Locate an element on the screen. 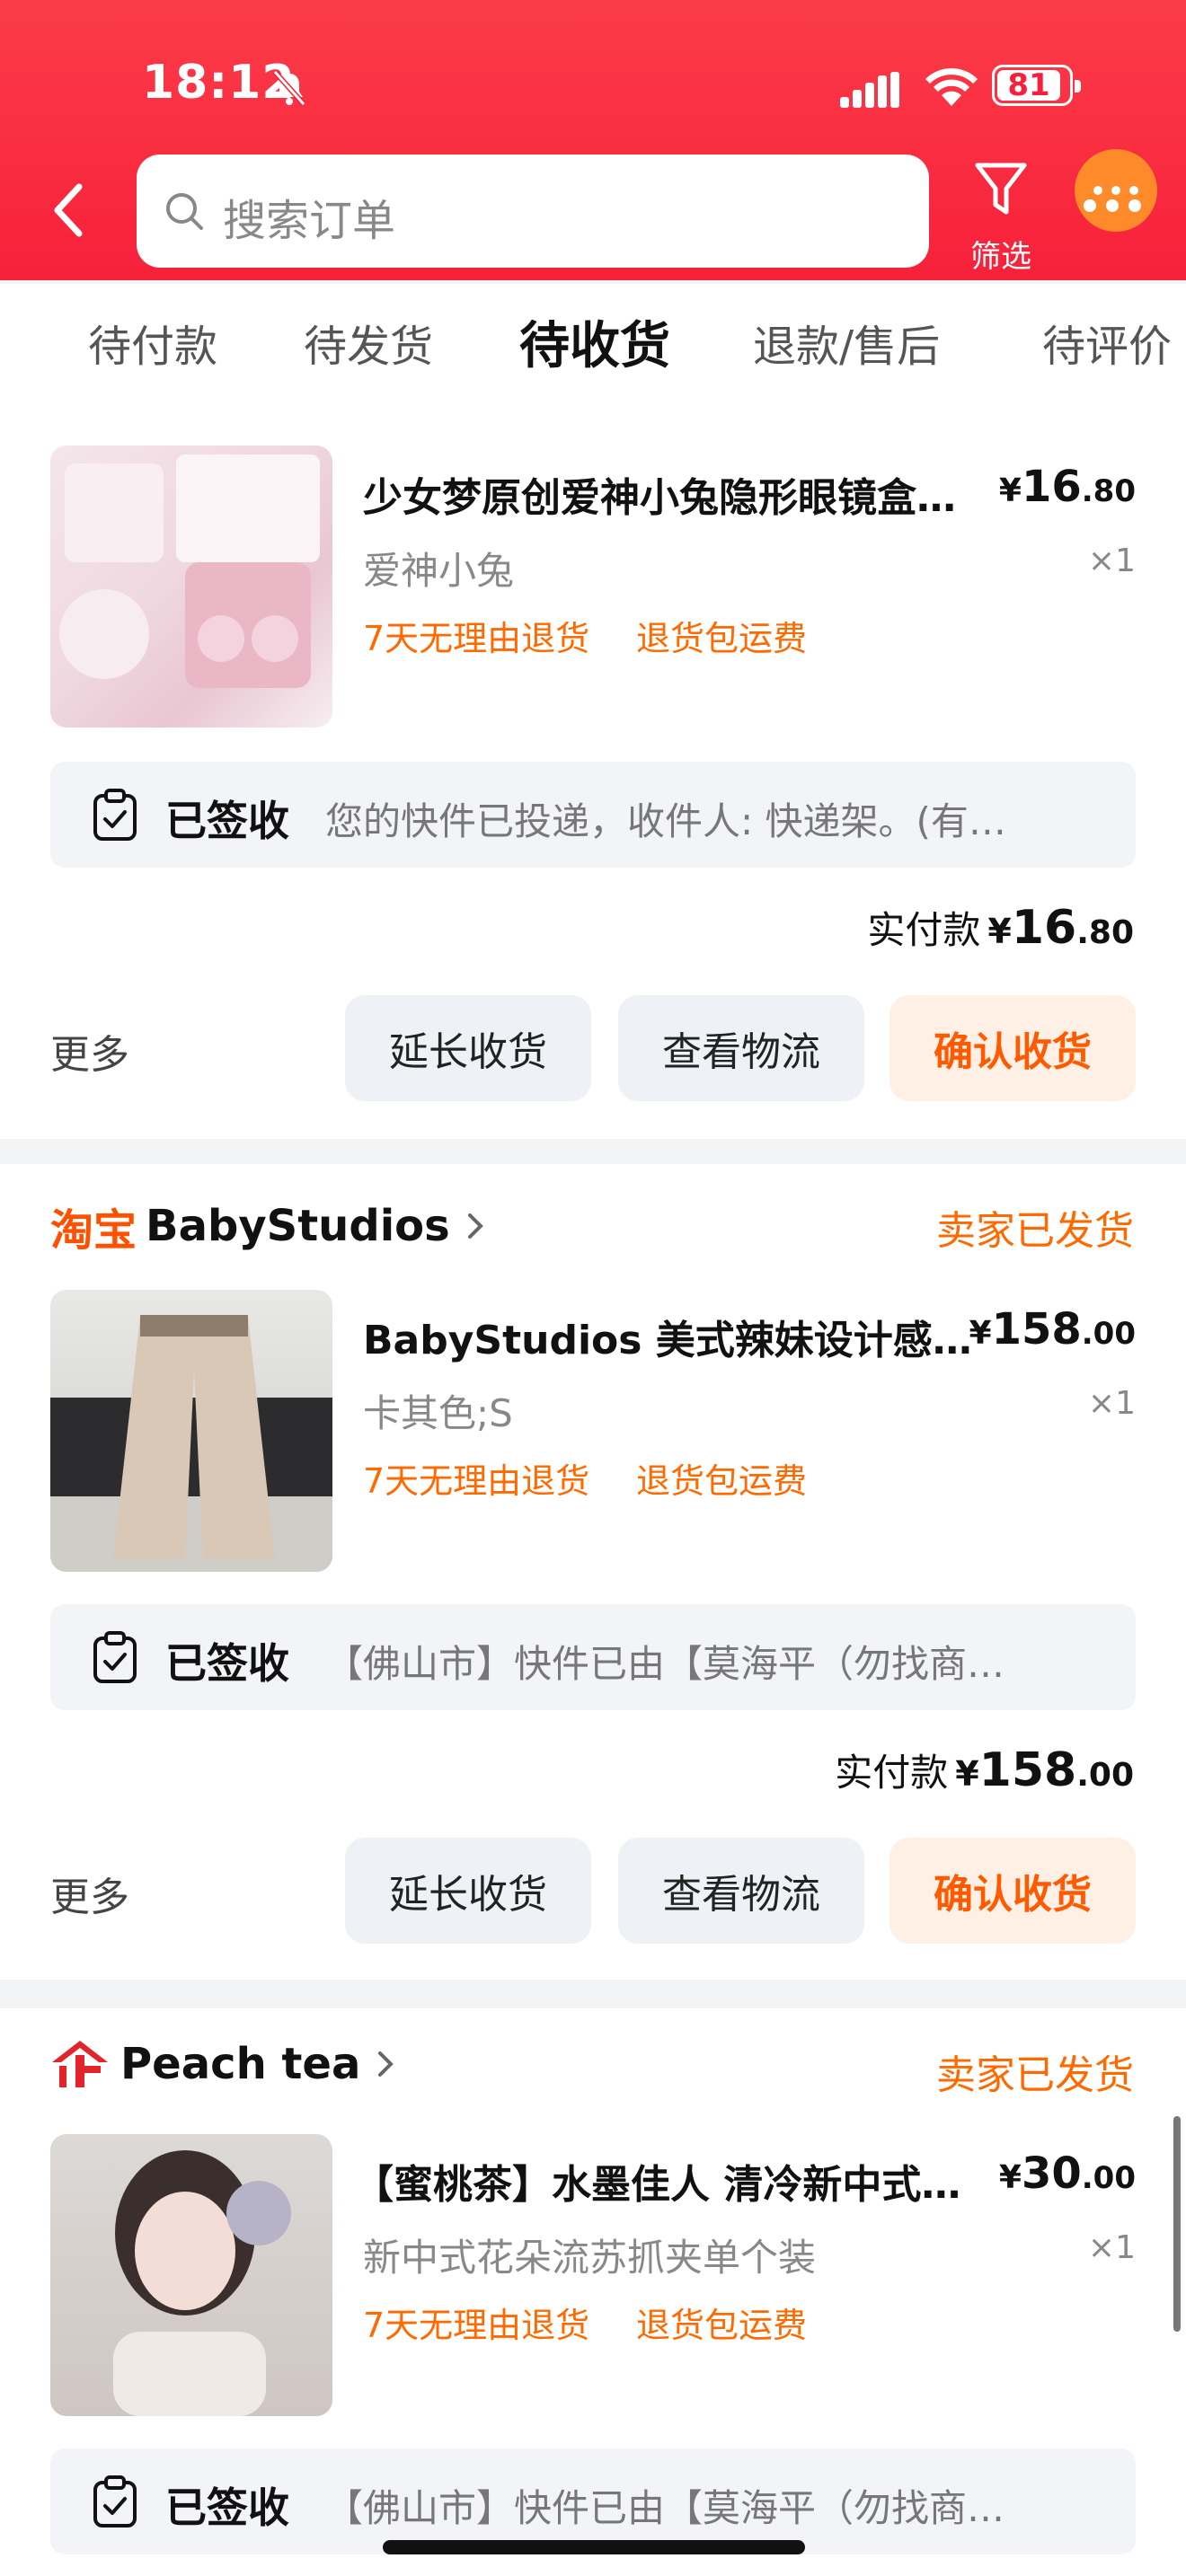 Image resolution: width=1186 pixels, height=2576 pixels. bell-muted-icon is located at coordinates (289, 88).